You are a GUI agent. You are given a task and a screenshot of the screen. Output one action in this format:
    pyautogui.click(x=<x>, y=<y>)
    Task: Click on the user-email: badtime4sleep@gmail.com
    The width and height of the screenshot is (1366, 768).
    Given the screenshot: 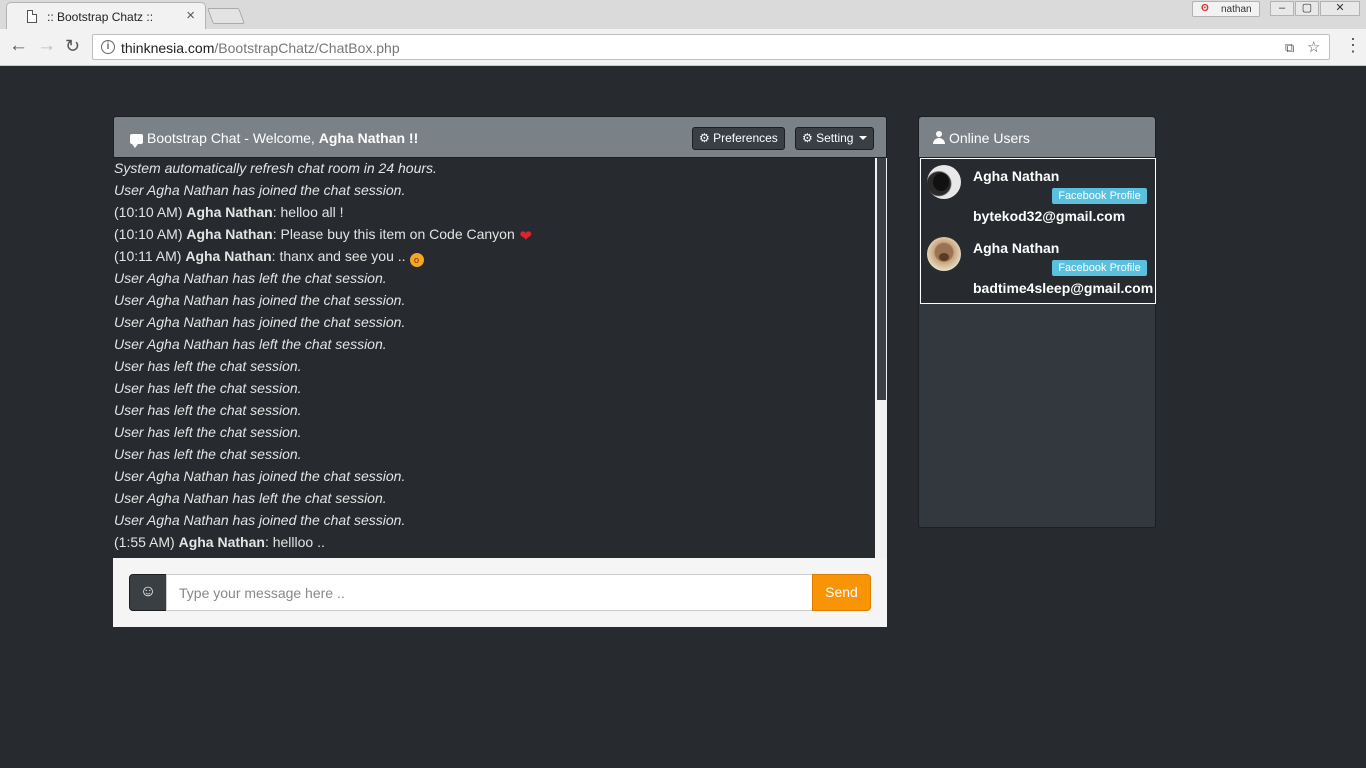 What is the action you would take?
    pyautogui.click(x=1063, y=288)
    